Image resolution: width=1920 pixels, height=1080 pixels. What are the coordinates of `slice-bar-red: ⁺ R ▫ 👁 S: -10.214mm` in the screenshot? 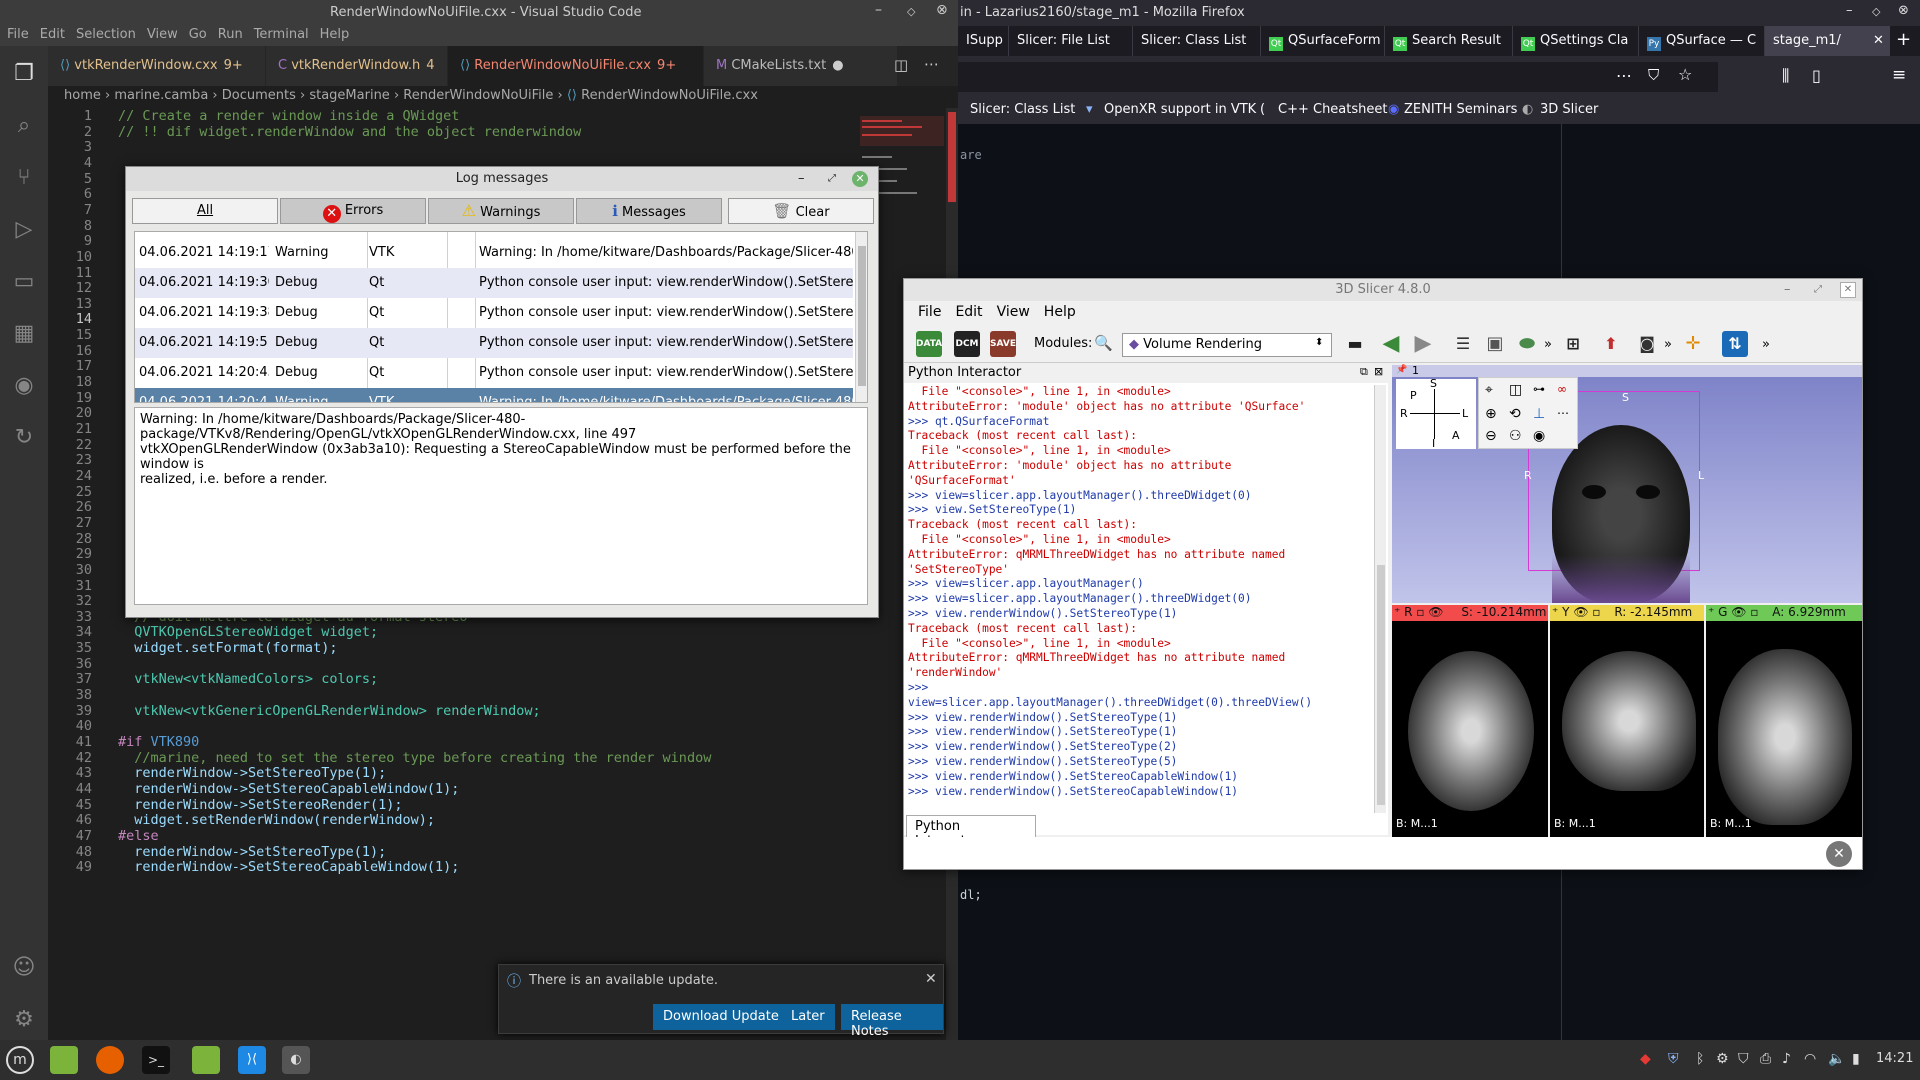 It's located at (1470, 613).